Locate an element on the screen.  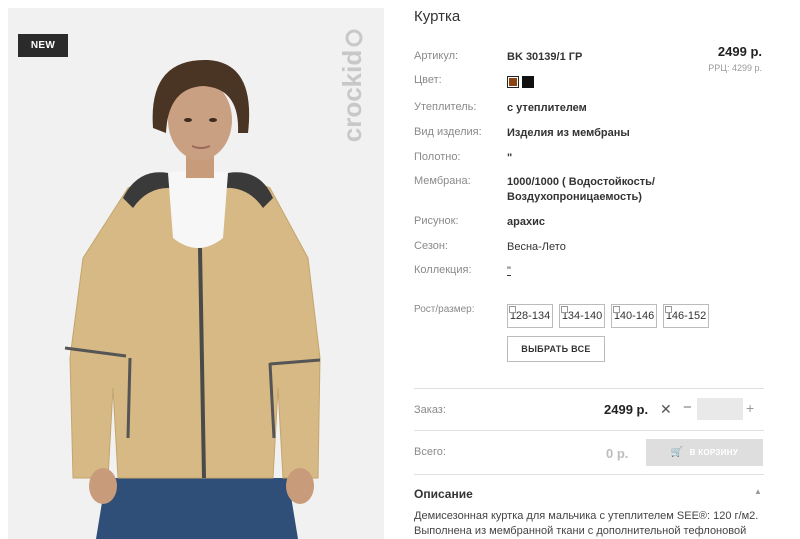
plus-icon: + is located at coordinates (752, 408).